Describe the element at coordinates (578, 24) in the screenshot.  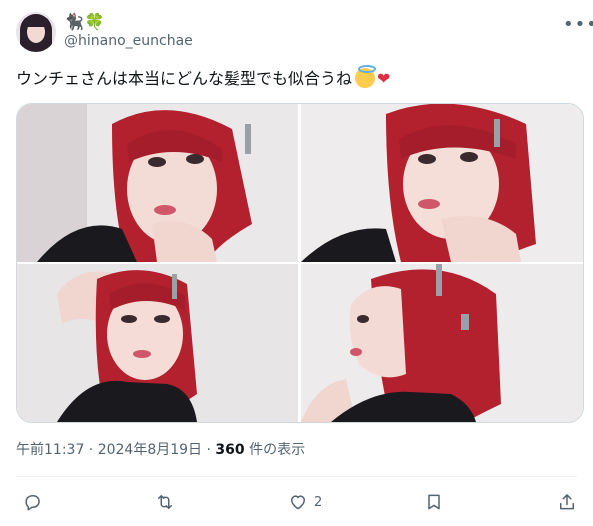
I see `more-options-icon: •••` at that location.